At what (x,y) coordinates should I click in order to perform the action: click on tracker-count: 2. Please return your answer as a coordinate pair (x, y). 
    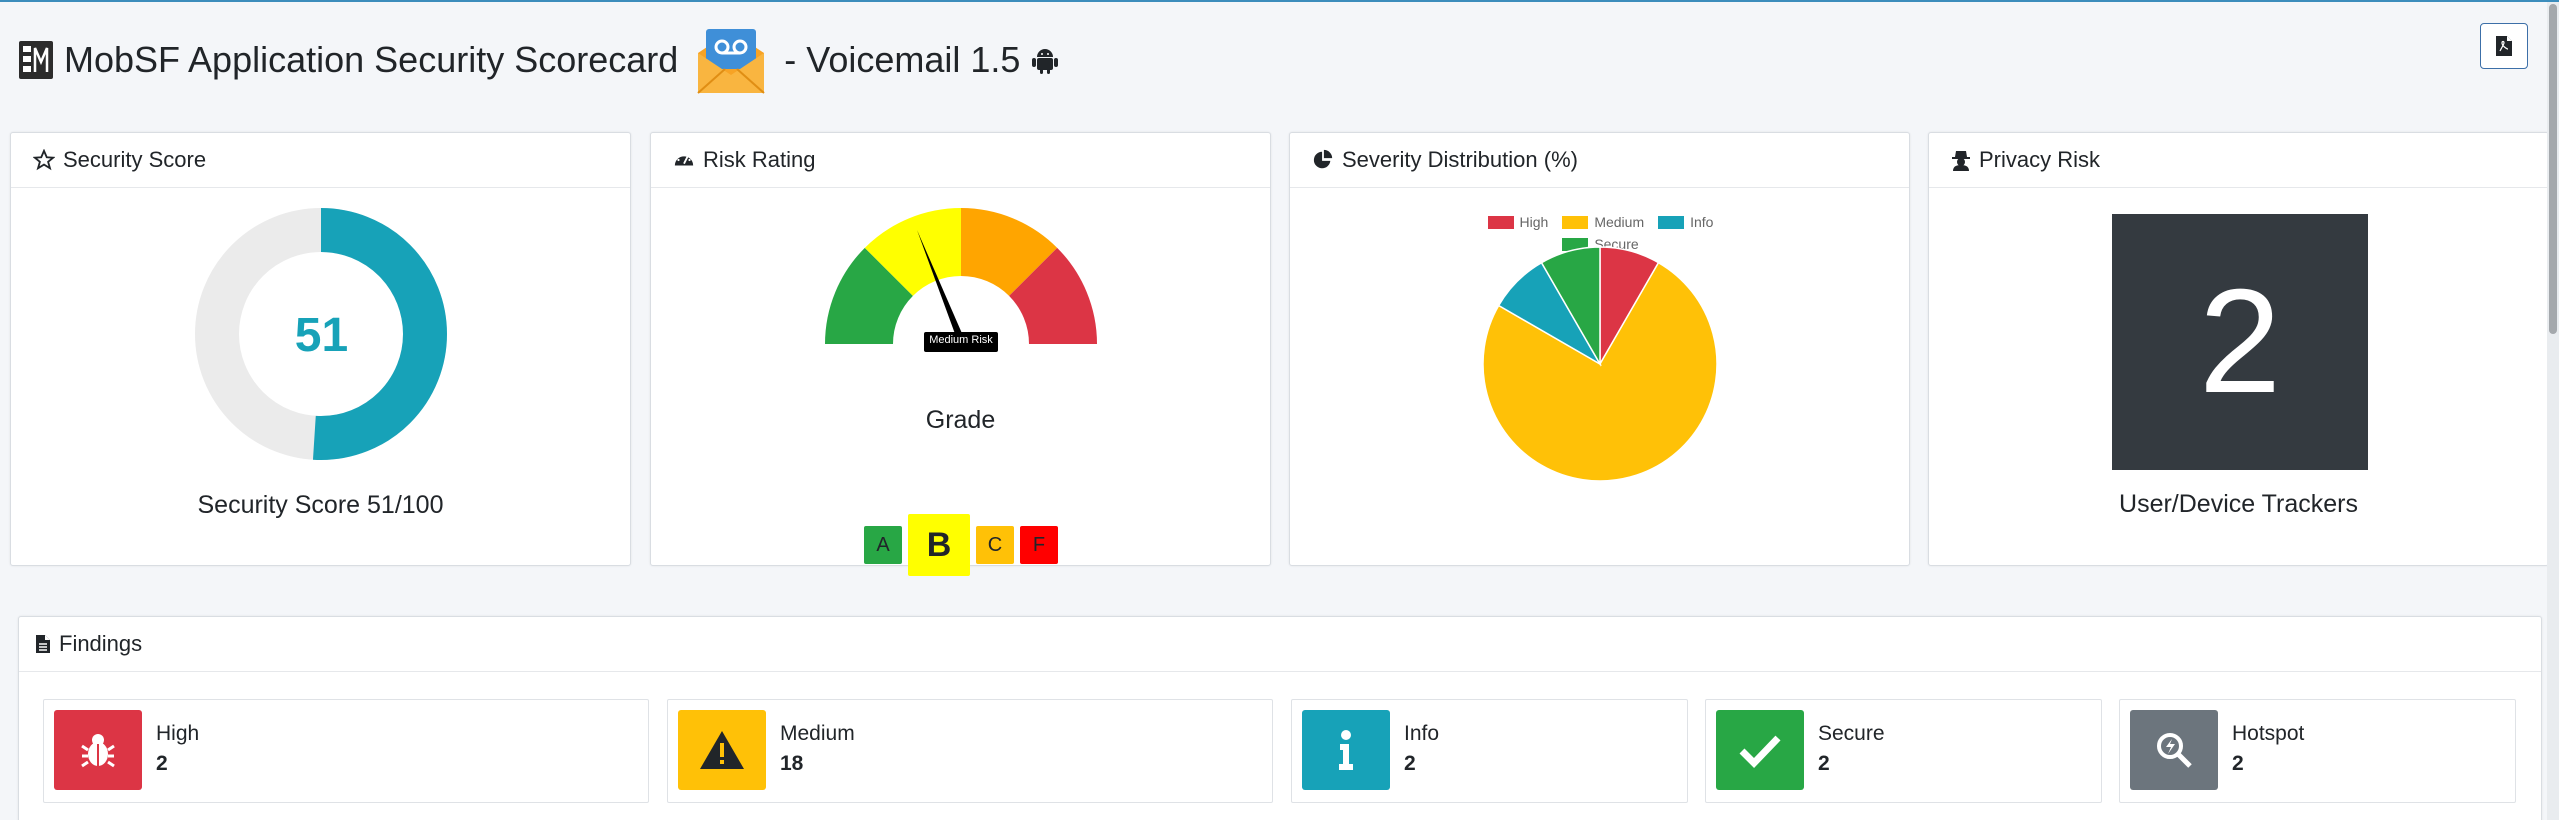
    Looking at the image, I should click on (2240, 342).